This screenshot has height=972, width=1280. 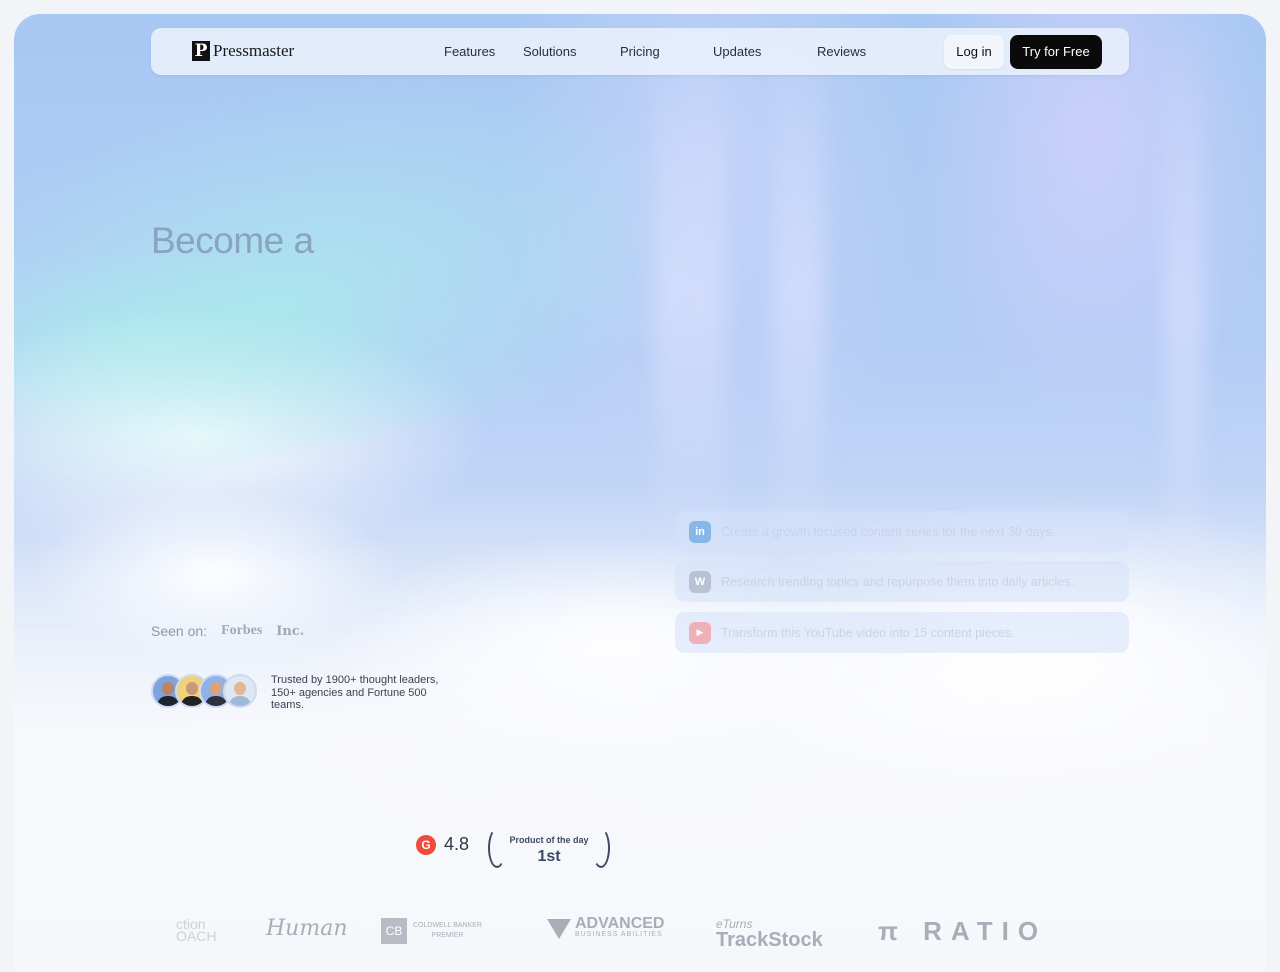 I want to click on linkedin-icon: in, so click(x=700, y=531).